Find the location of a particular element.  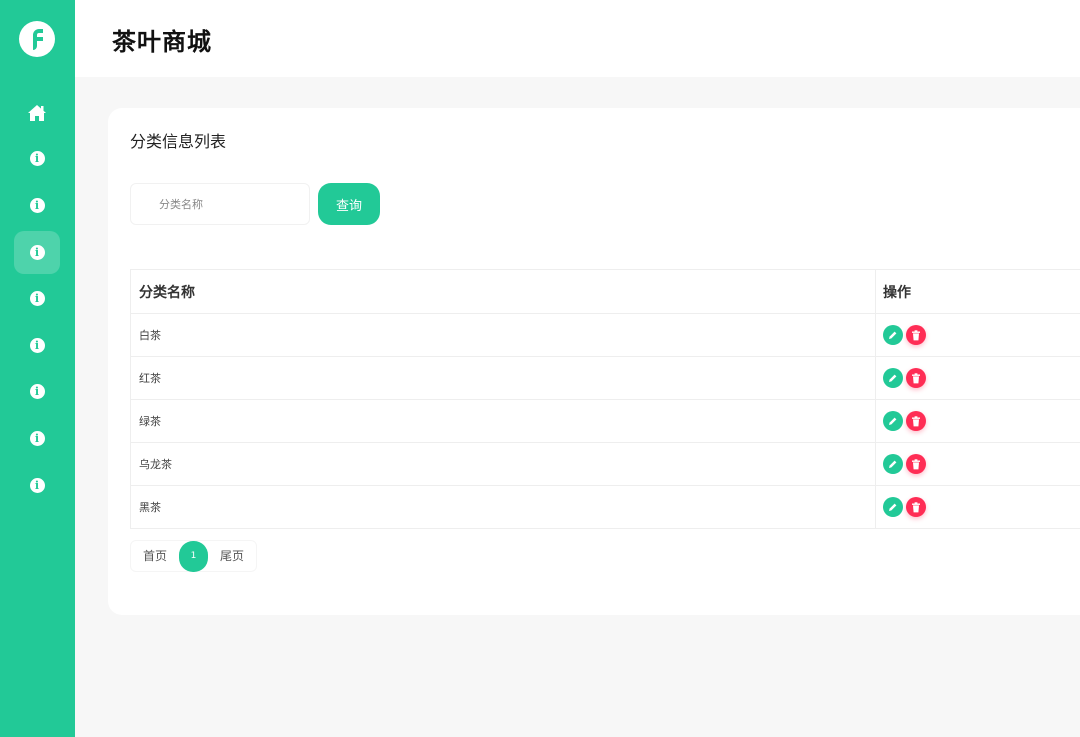

app-logo is located at coordinates (37, 39).